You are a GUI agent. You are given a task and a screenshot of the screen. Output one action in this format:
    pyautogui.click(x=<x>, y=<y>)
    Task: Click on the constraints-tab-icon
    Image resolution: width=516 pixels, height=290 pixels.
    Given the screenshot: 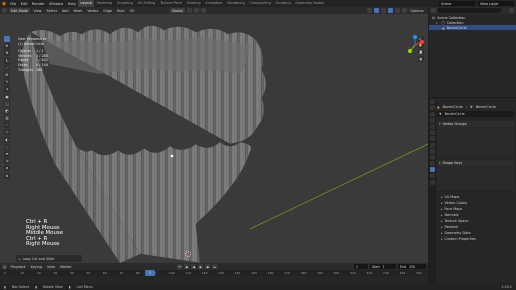 What is the action you would take?
    pyautogui.click(x=432, y=164)
    